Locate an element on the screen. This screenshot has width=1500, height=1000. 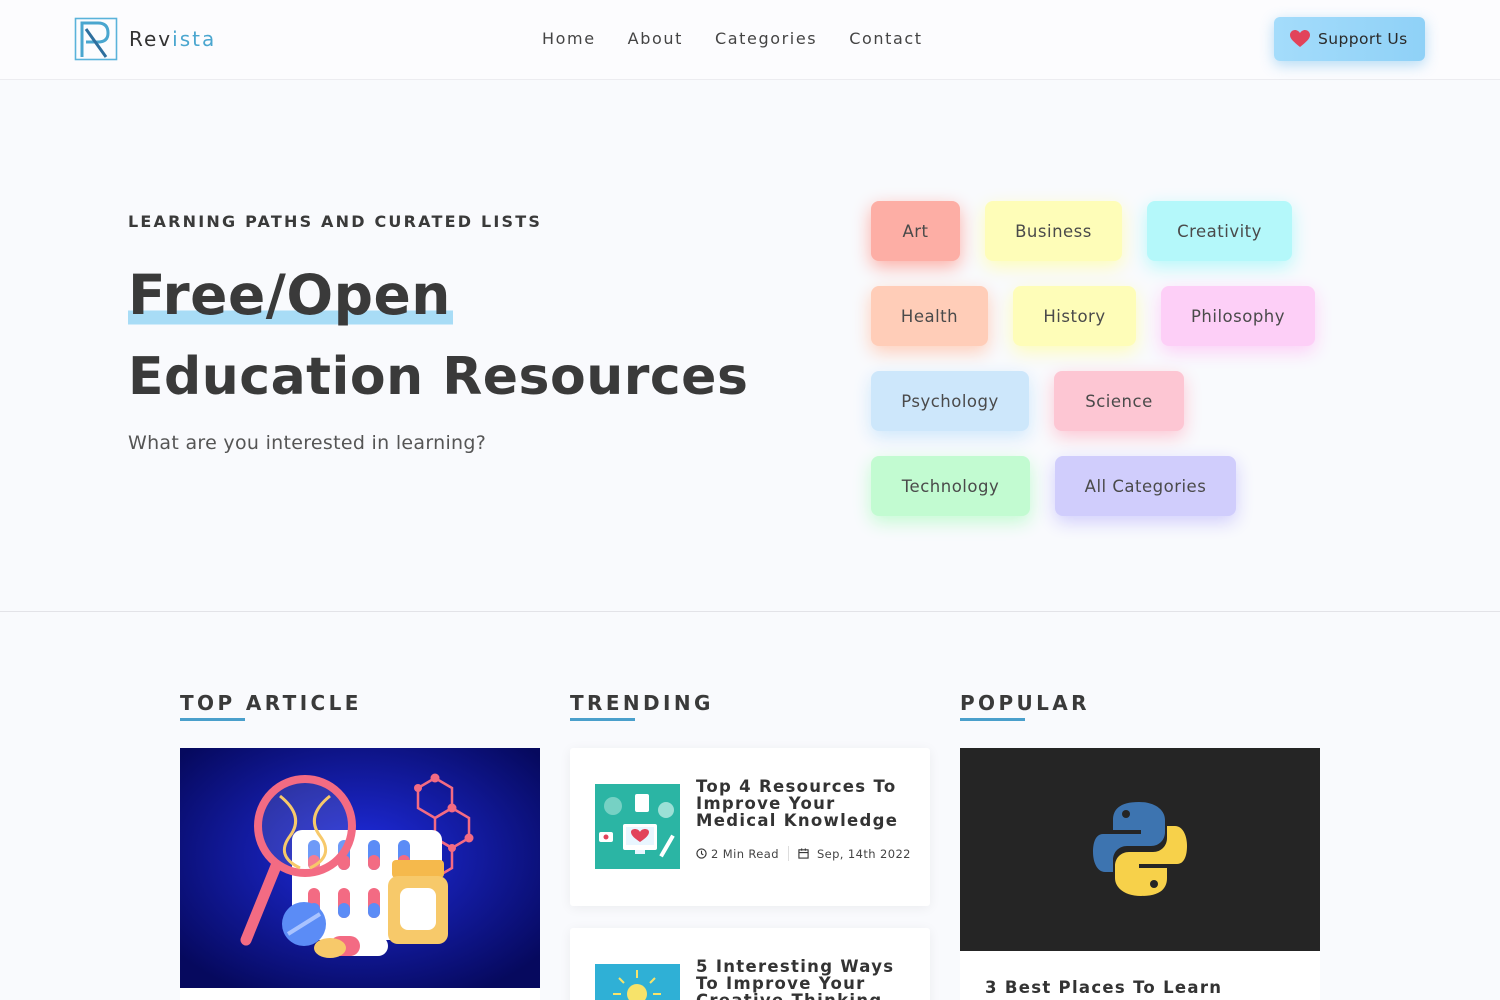
nav-categories: Categories is located at coordinates (766, 38).